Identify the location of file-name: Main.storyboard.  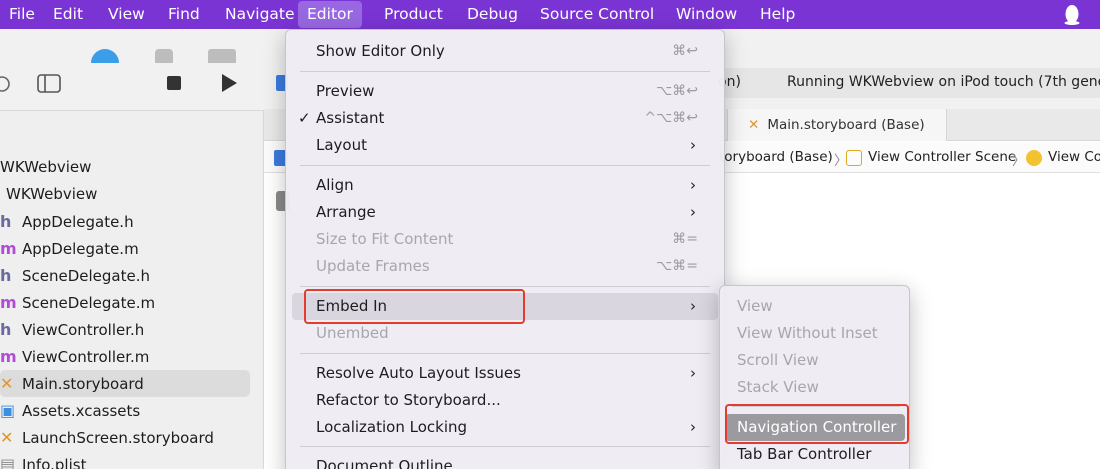
(83, 384).